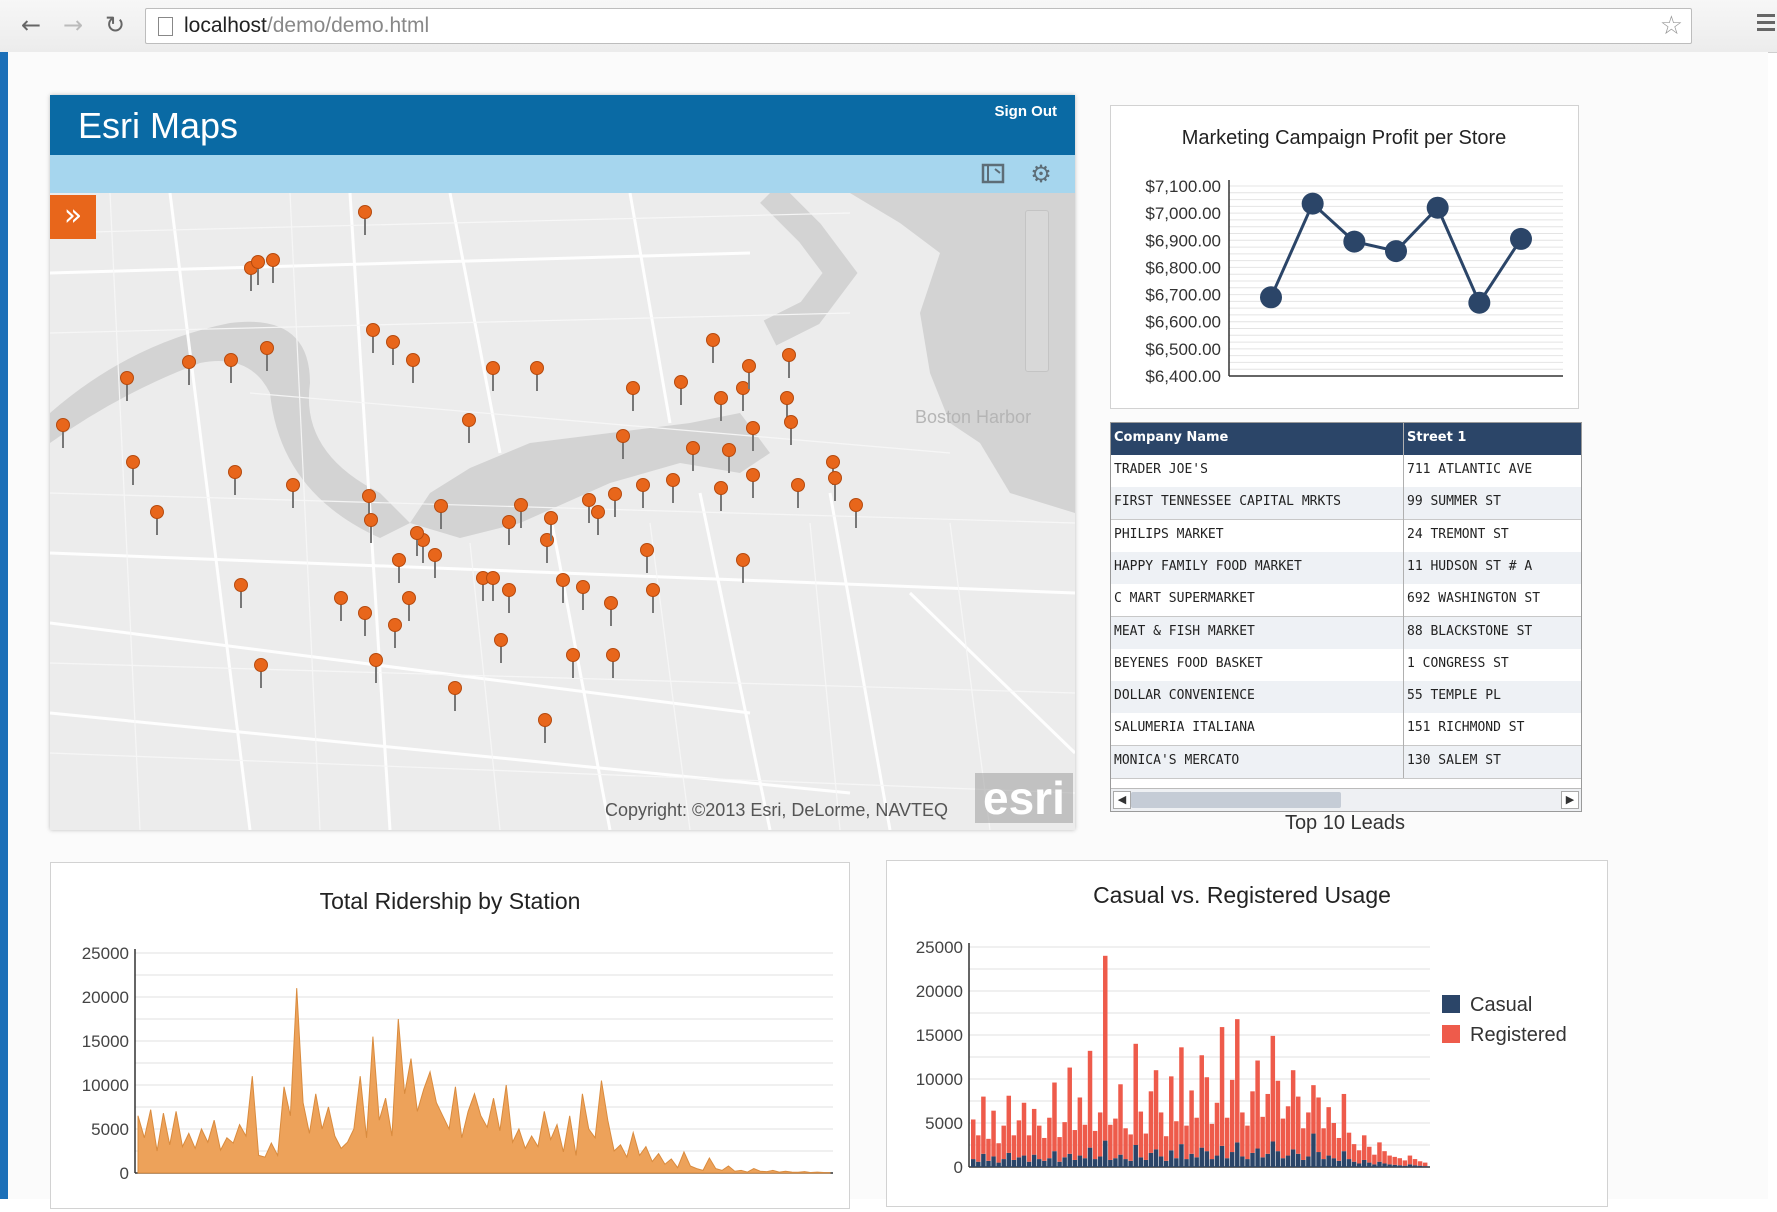  What do you see at coordinates (1346, 799) in the screenshot?
I see `horizontal-scrollbar: ◀ ▶` at bounding box center [1346, 799].